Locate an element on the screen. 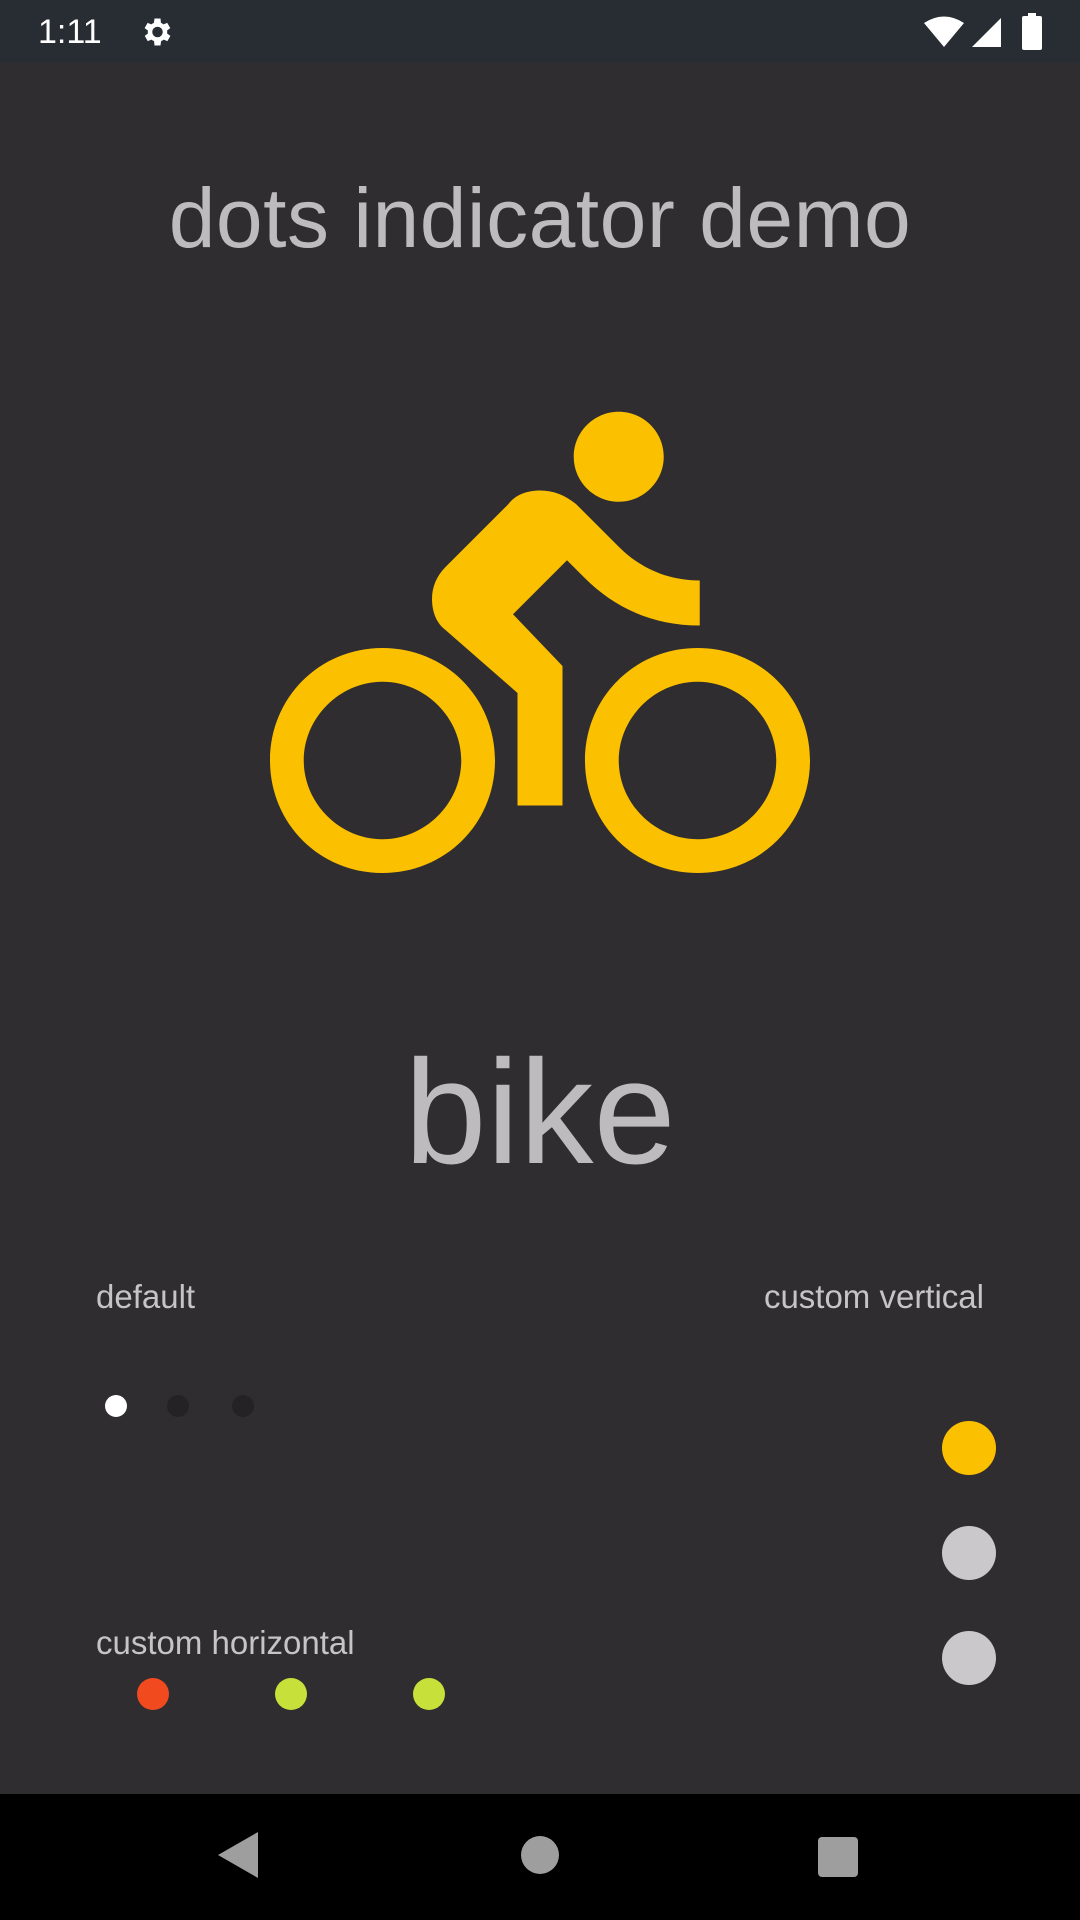 The height and width of the screenshot is (1920, 1080). home-icon is located at coordinates (540, 1855).